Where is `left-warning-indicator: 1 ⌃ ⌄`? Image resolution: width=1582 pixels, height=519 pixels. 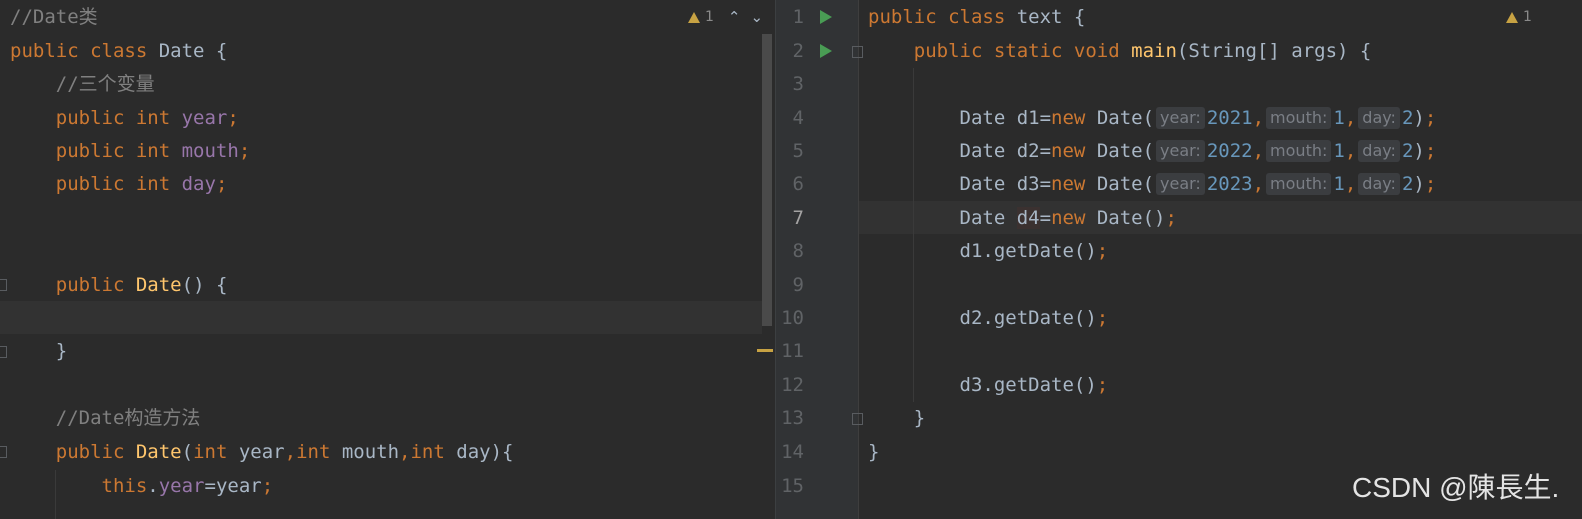 left-warning-indicator: 1 ⌃ ⌄ is located at coordinates (725, 17).